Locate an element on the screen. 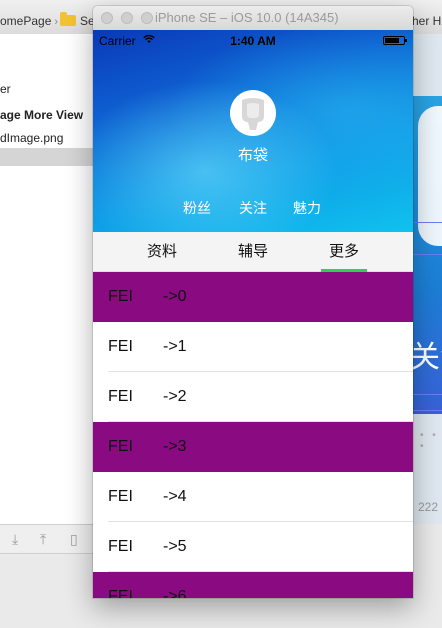 Image resolution: width=442 pixels, height=628 pixels. table-row: FEI ->5 is located at coordinates (253, 547).